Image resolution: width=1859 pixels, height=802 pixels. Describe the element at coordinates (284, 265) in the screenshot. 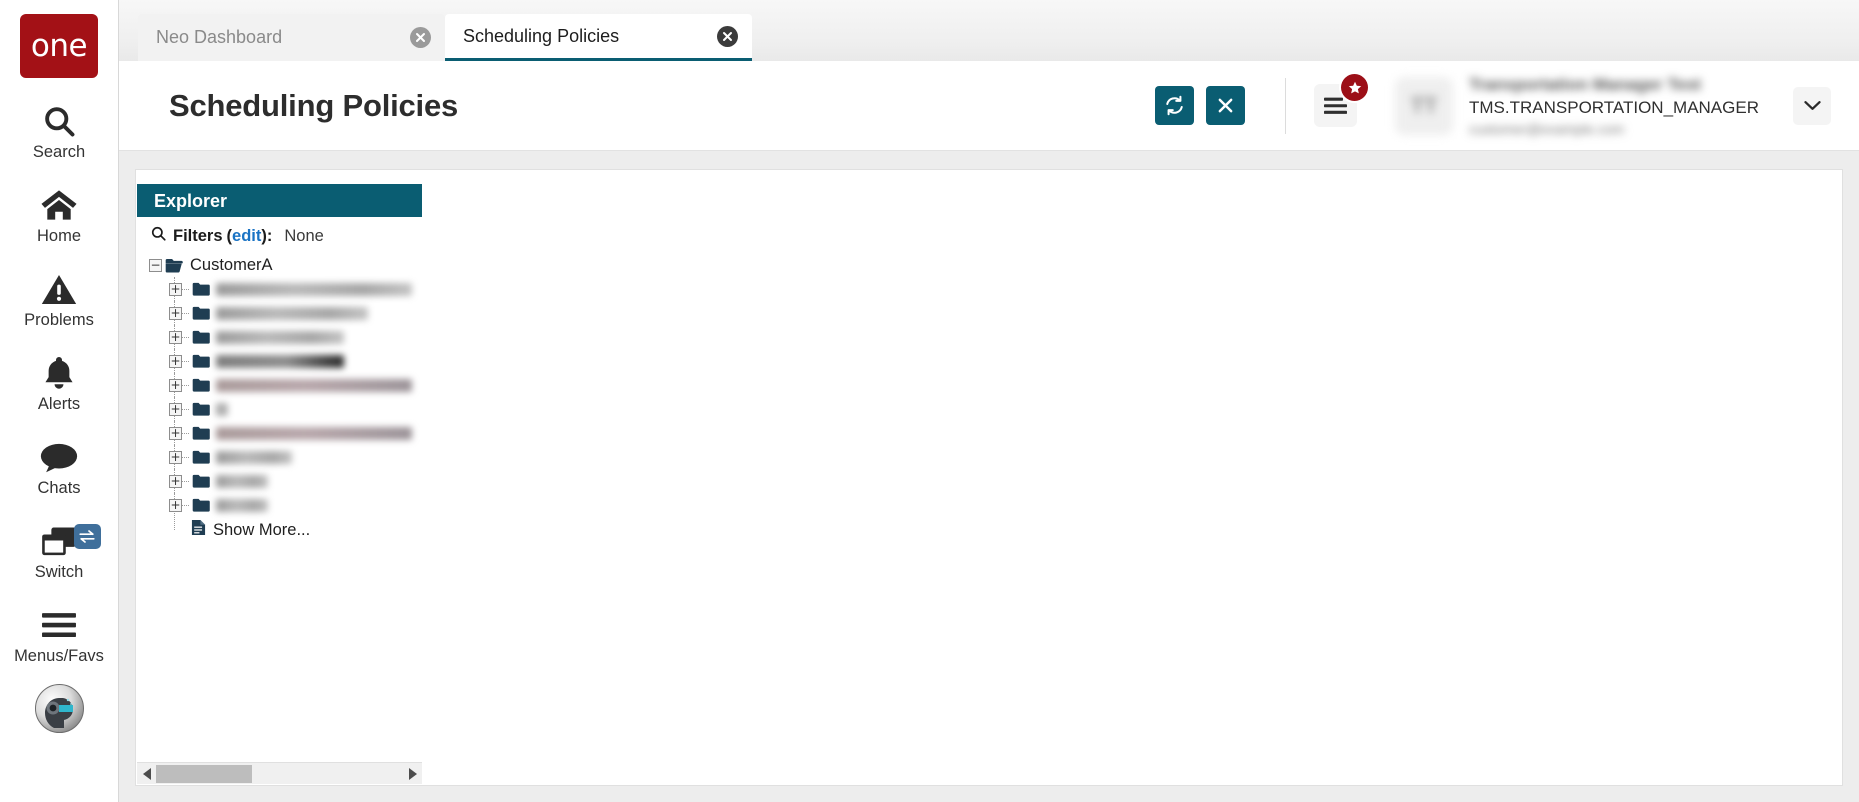

I see `tree-node-root: − CustomerA` at that location.